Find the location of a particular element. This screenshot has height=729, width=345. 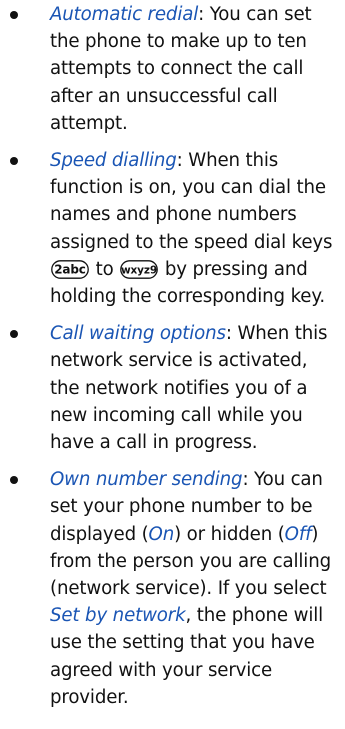

term-automatic-redial: Automatic redial is located at coordinates (124, 14).